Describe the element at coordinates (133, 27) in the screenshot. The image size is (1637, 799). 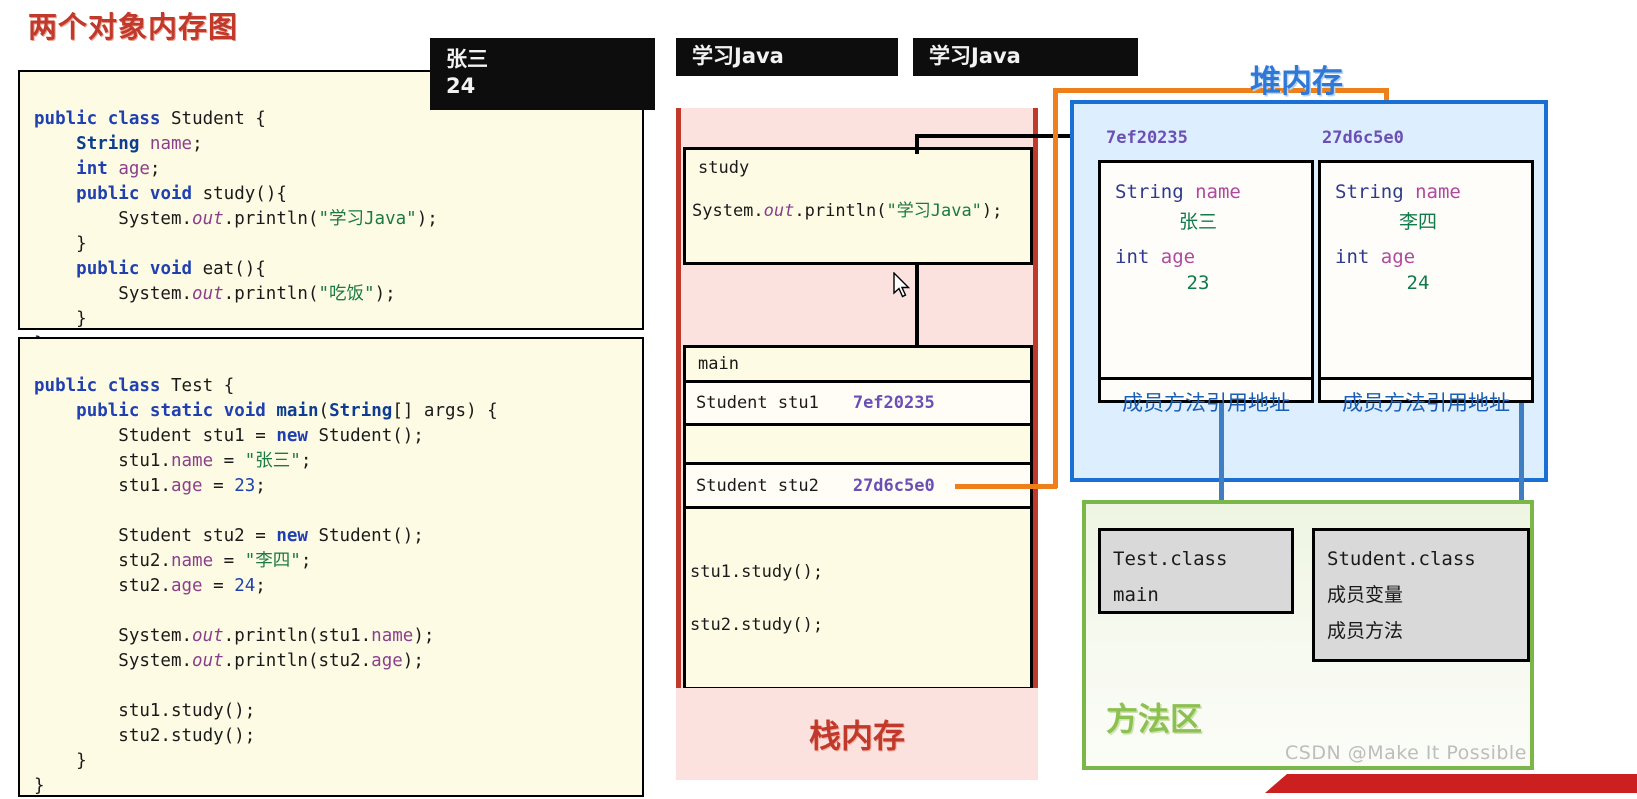
I see `page-title: 两个对象内存图` at that location.